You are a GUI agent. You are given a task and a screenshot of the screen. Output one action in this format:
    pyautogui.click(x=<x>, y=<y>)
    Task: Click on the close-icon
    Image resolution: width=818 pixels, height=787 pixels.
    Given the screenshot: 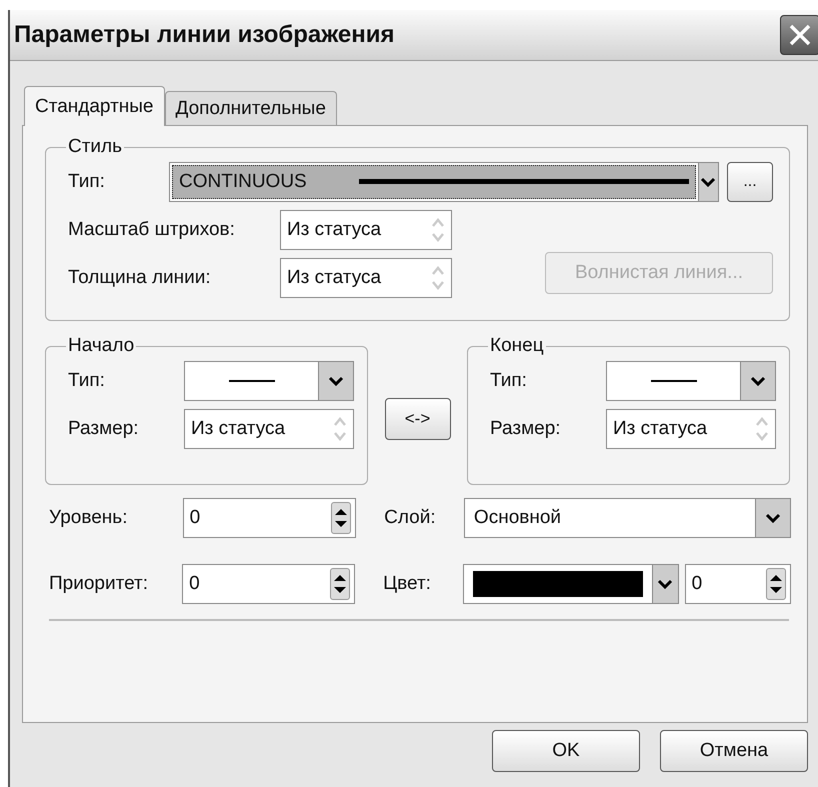 What is the action you would take?
    pyautogui.click(x=800, y=35)
    